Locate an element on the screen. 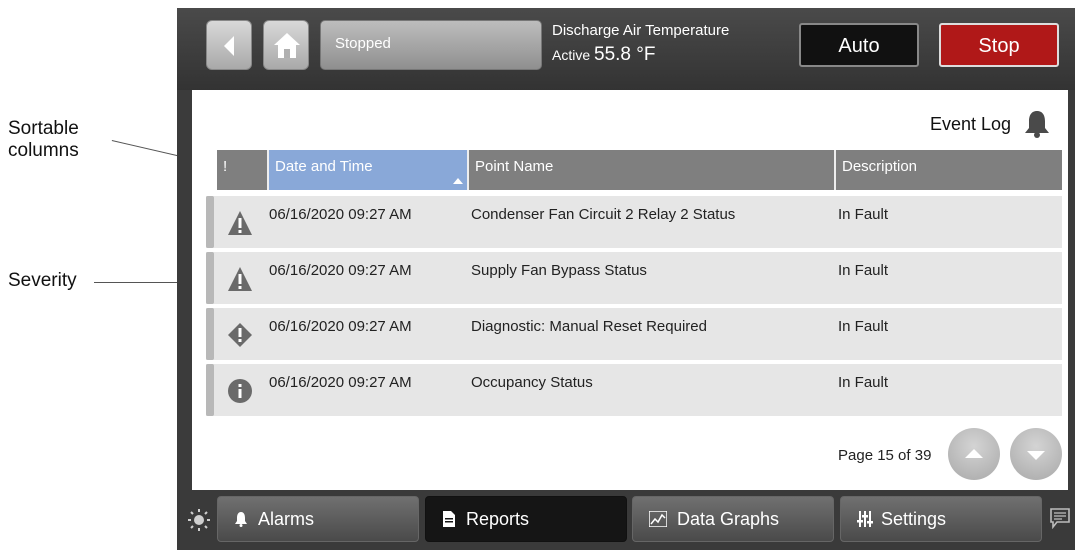 This screenshot has height=550, width=1084. tab-reports: Reports is located at coordinates (526, 519).